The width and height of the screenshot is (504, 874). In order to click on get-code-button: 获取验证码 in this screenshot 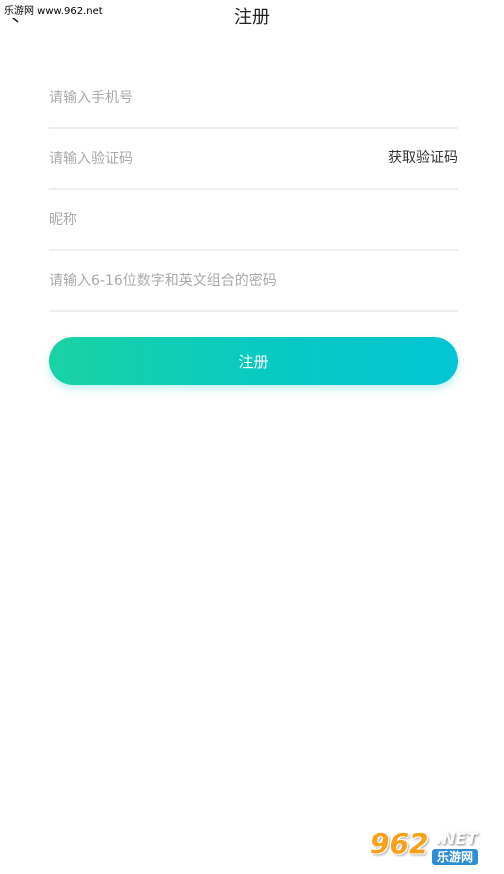, I will do `click(423, 158)`.